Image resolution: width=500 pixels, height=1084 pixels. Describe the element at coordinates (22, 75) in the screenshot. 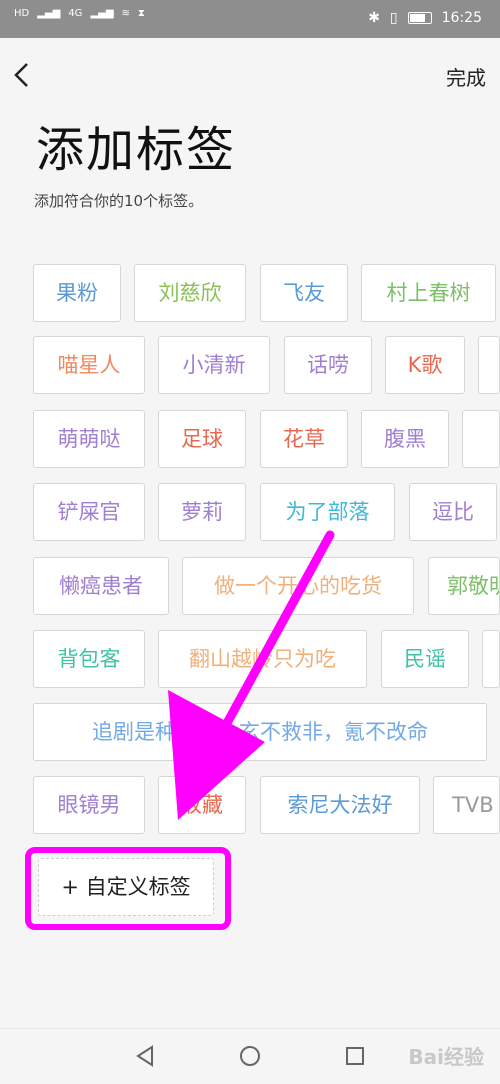

I see `chevron-left-icon` at that location.